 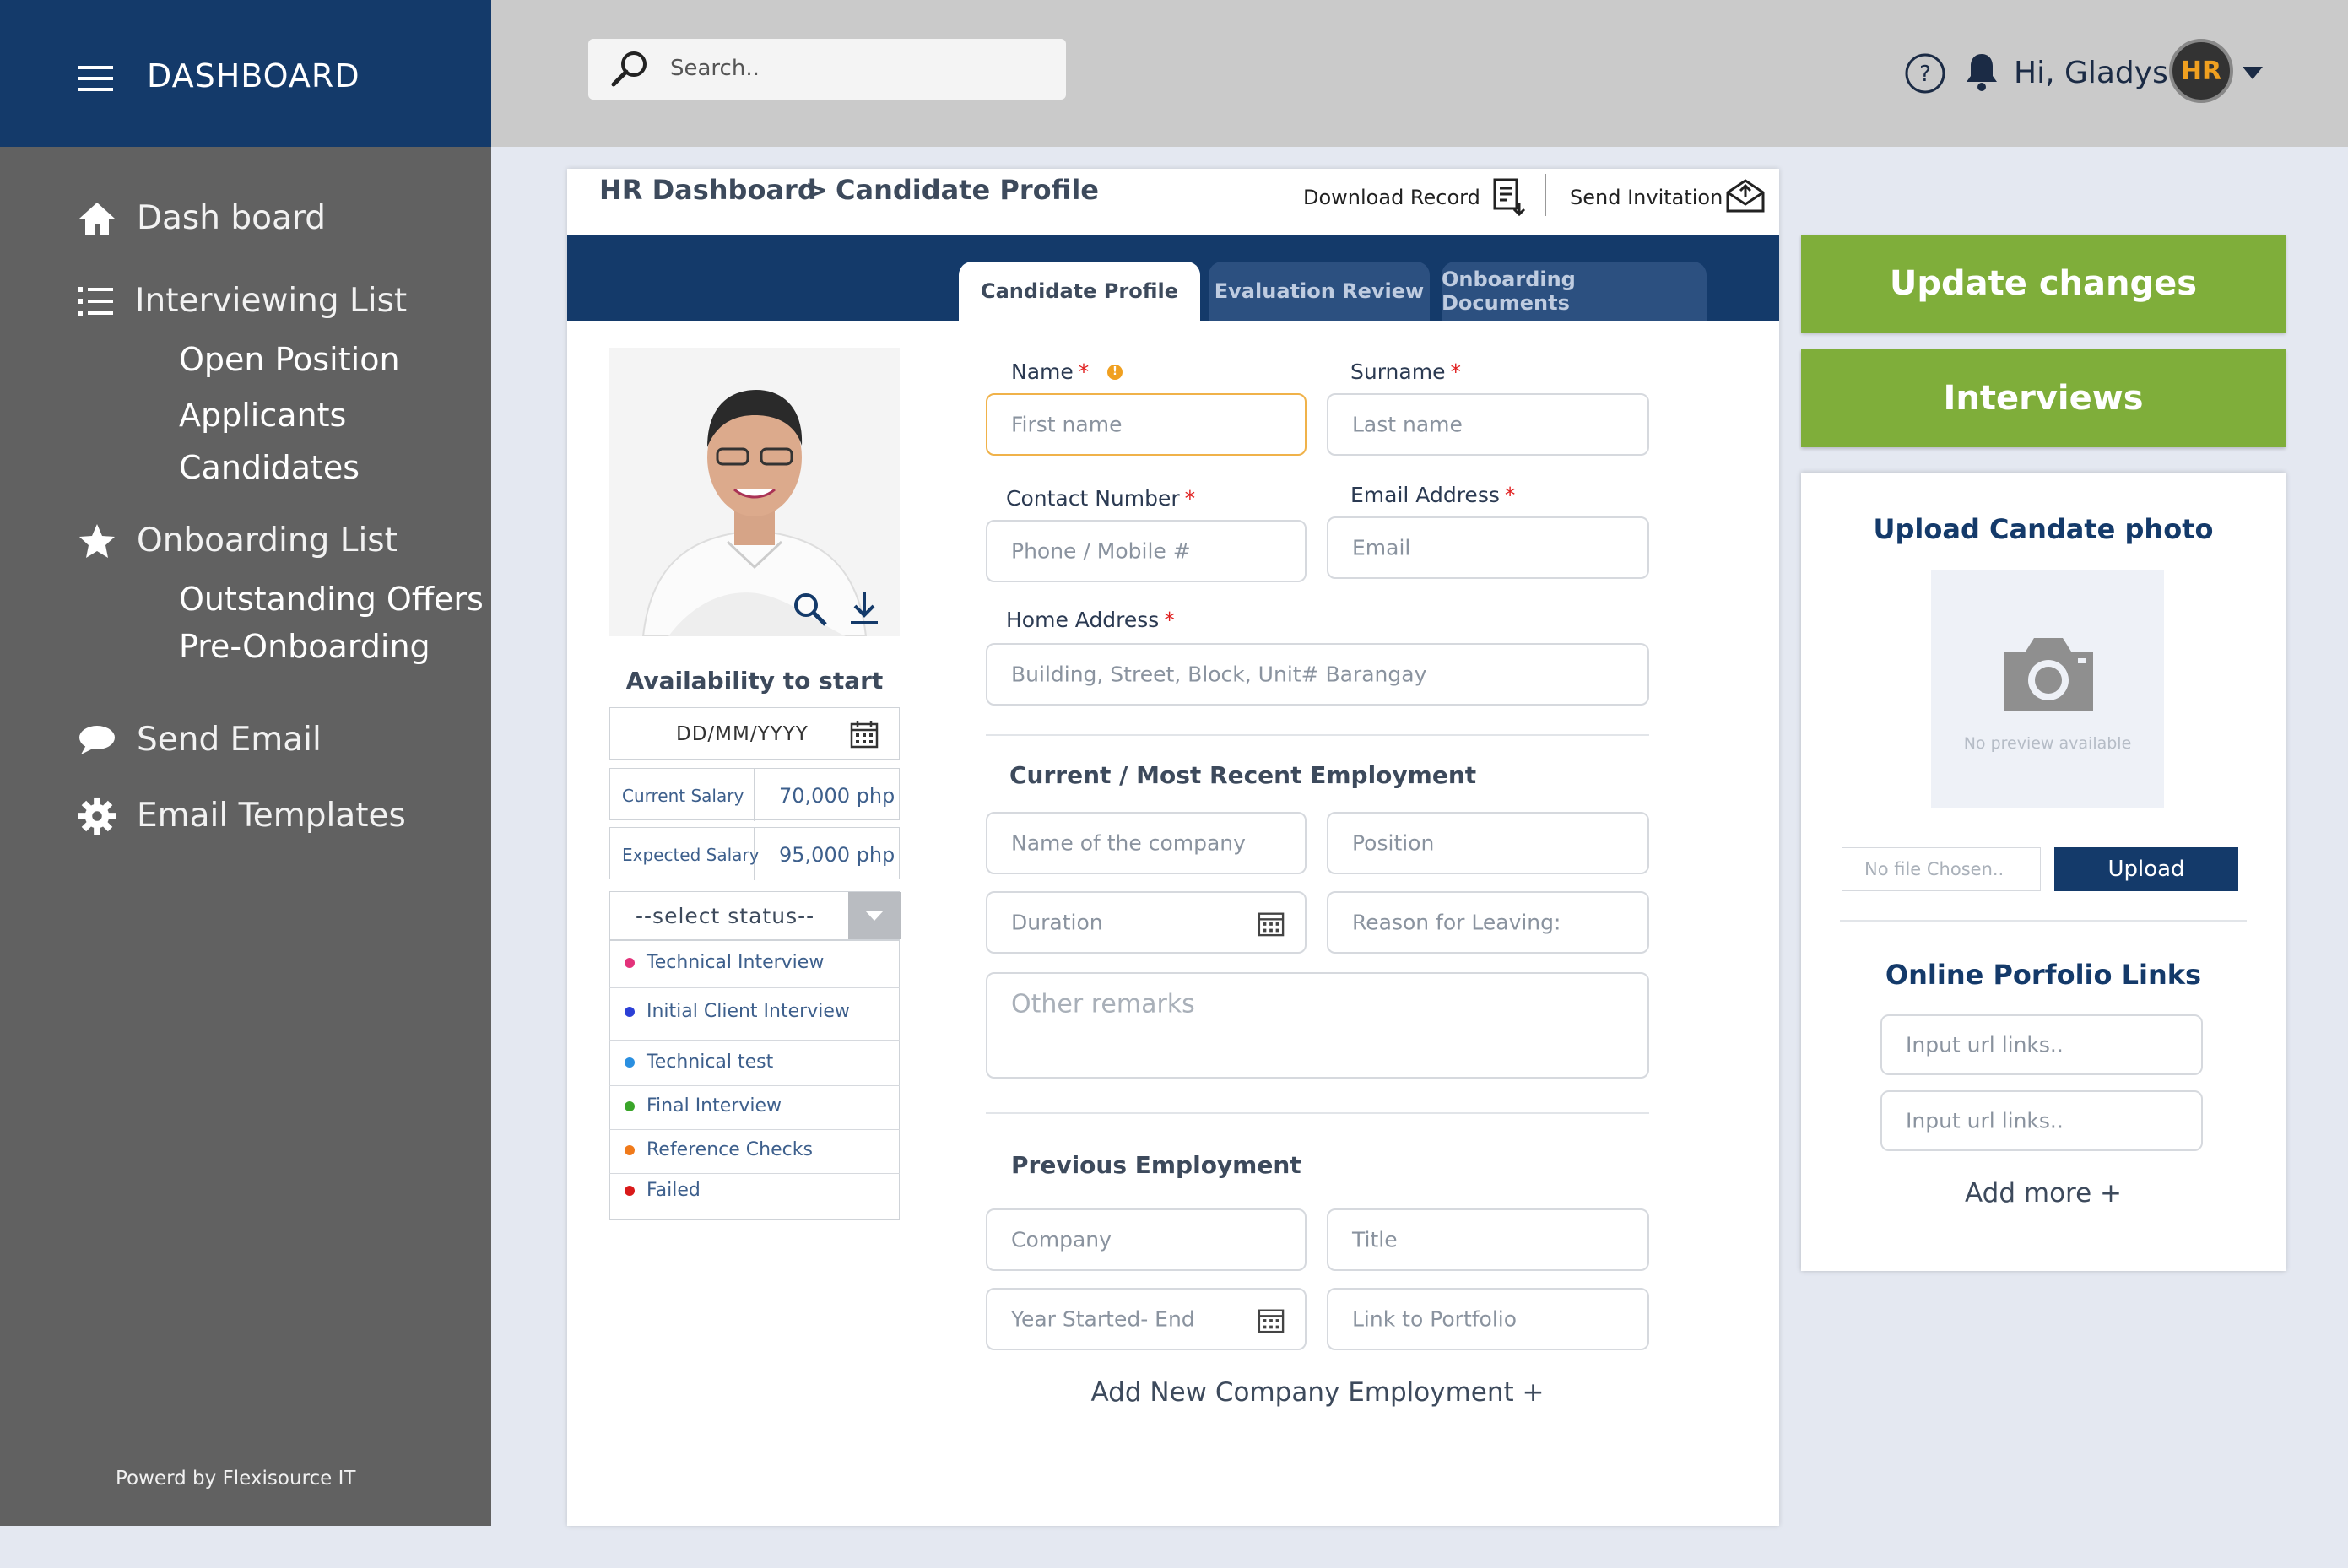 What do you see at coordinates (1488, 547) in the screenshot?
I see `email-input: Email` at bounding box center [1488, 547].